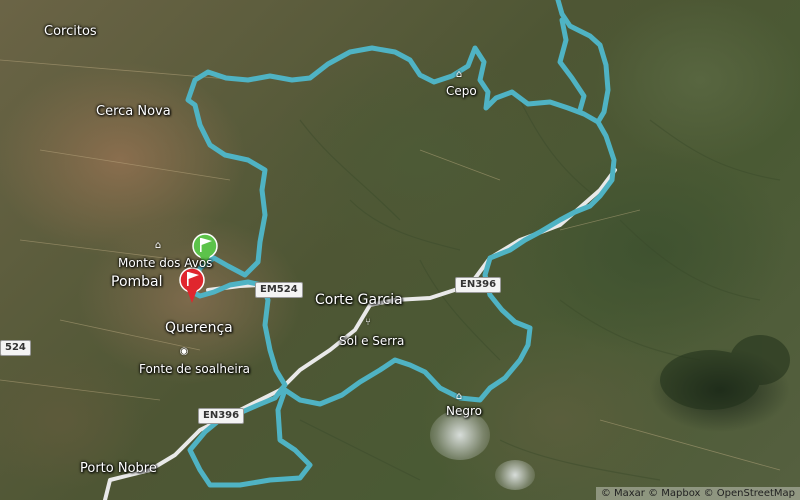 Image resolution: width=800 pixels, height=500 pixels. I want to click on camera-icon: ◉, so click(184, 351).